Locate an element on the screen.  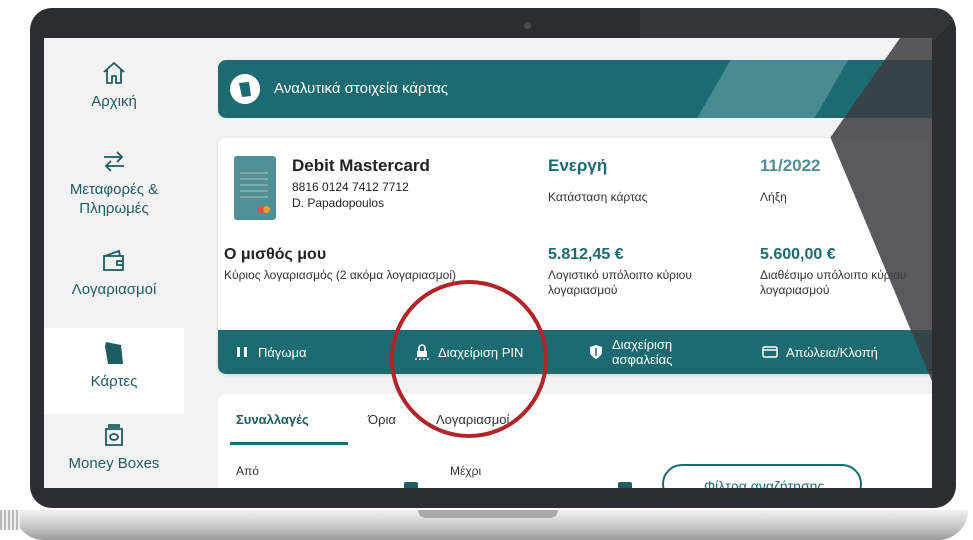
home-icon is located at coordinates (114, 73).